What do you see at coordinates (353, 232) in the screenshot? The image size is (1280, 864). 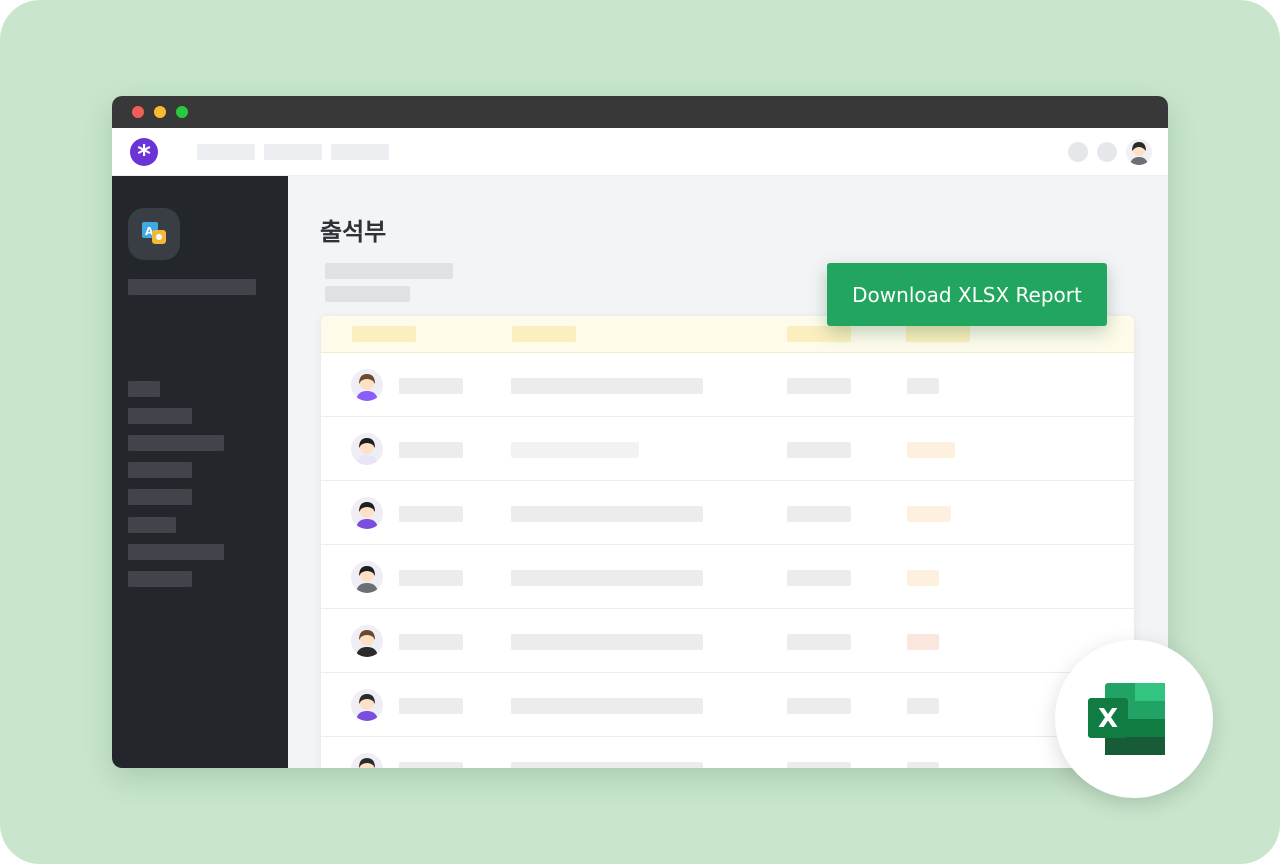 I see `page-title: 출석부` at bounding box center [353, 232].